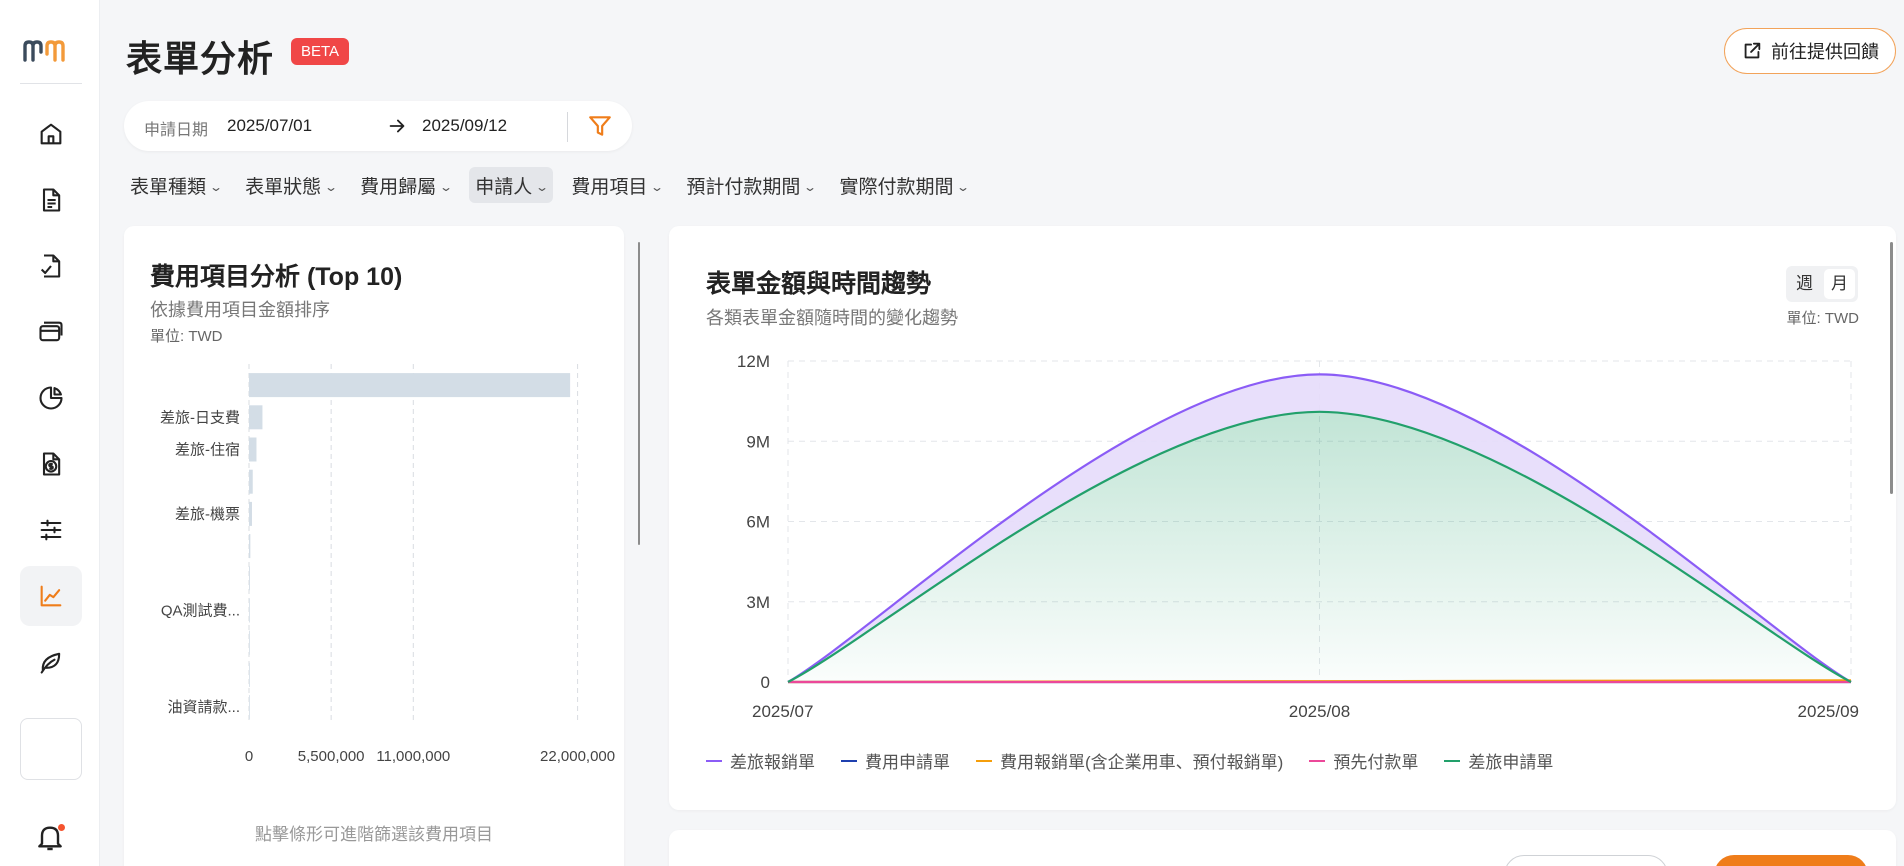  I want to click on filter-icon, so click(600, 126).